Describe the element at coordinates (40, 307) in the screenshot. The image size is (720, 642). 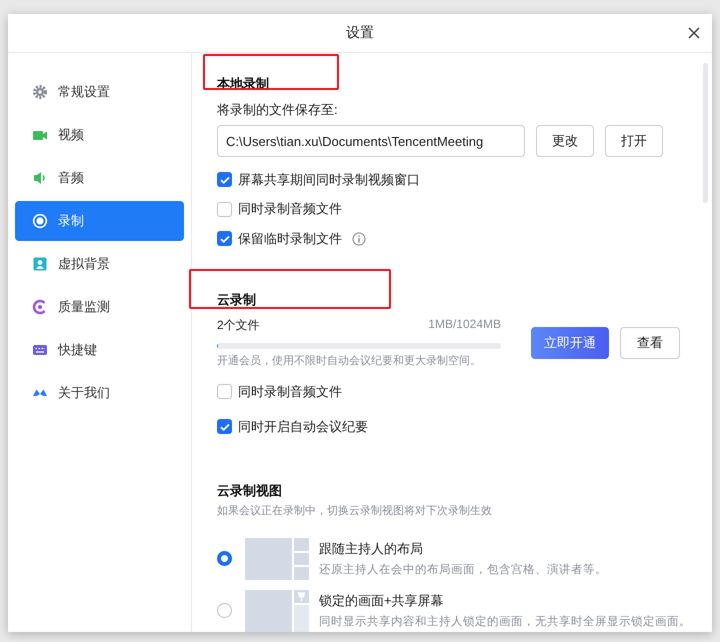
I see `gauge-icon` at that location.